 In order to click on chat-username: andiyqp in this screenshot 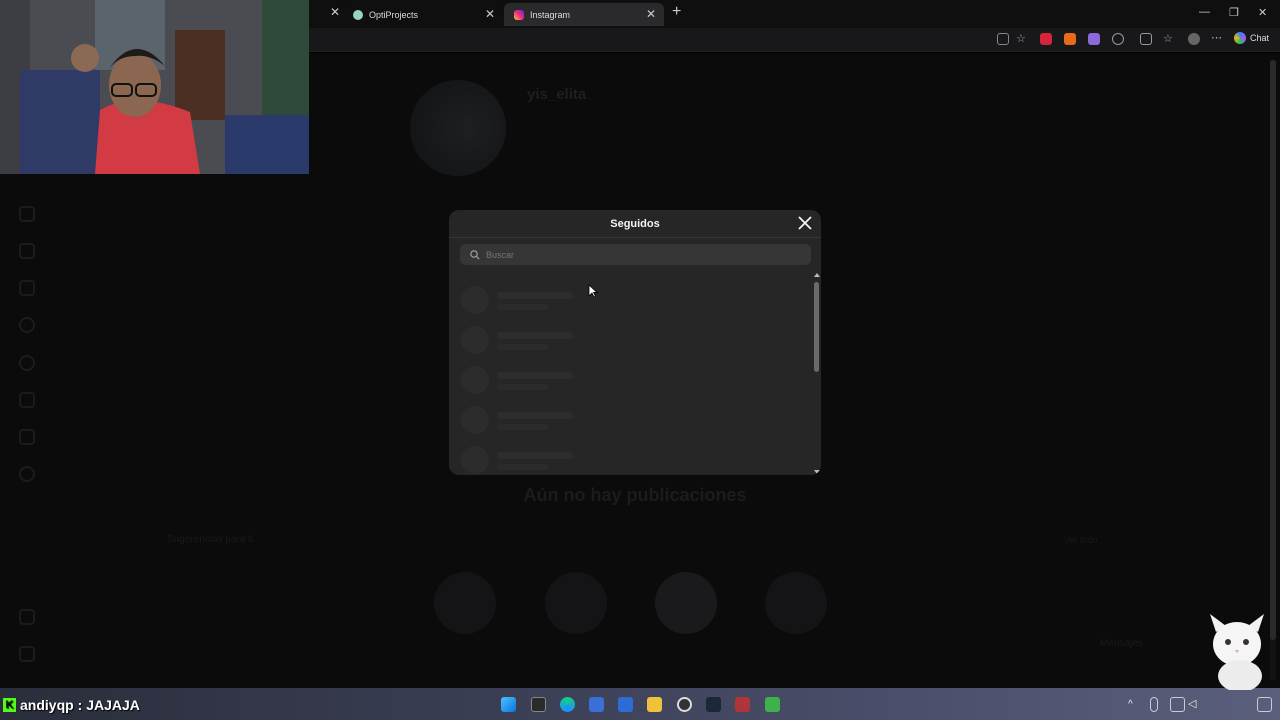, I will do `click(47, 705)`.